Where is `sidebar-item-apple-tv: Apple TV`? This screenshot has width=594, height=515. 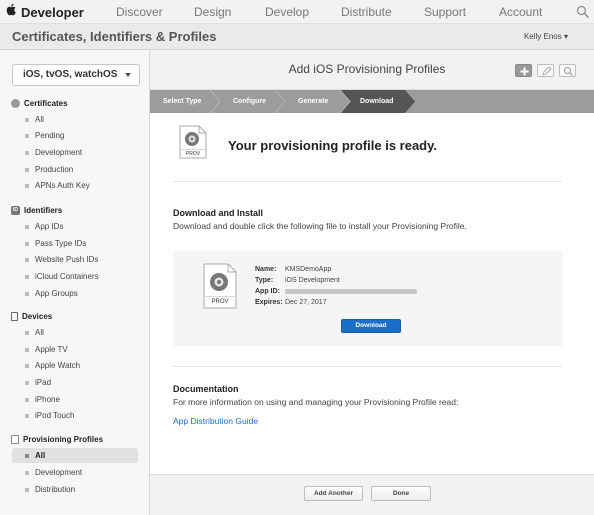
sidebar-item-apple-tv: Apple TV is located at coordinates (75, 349).